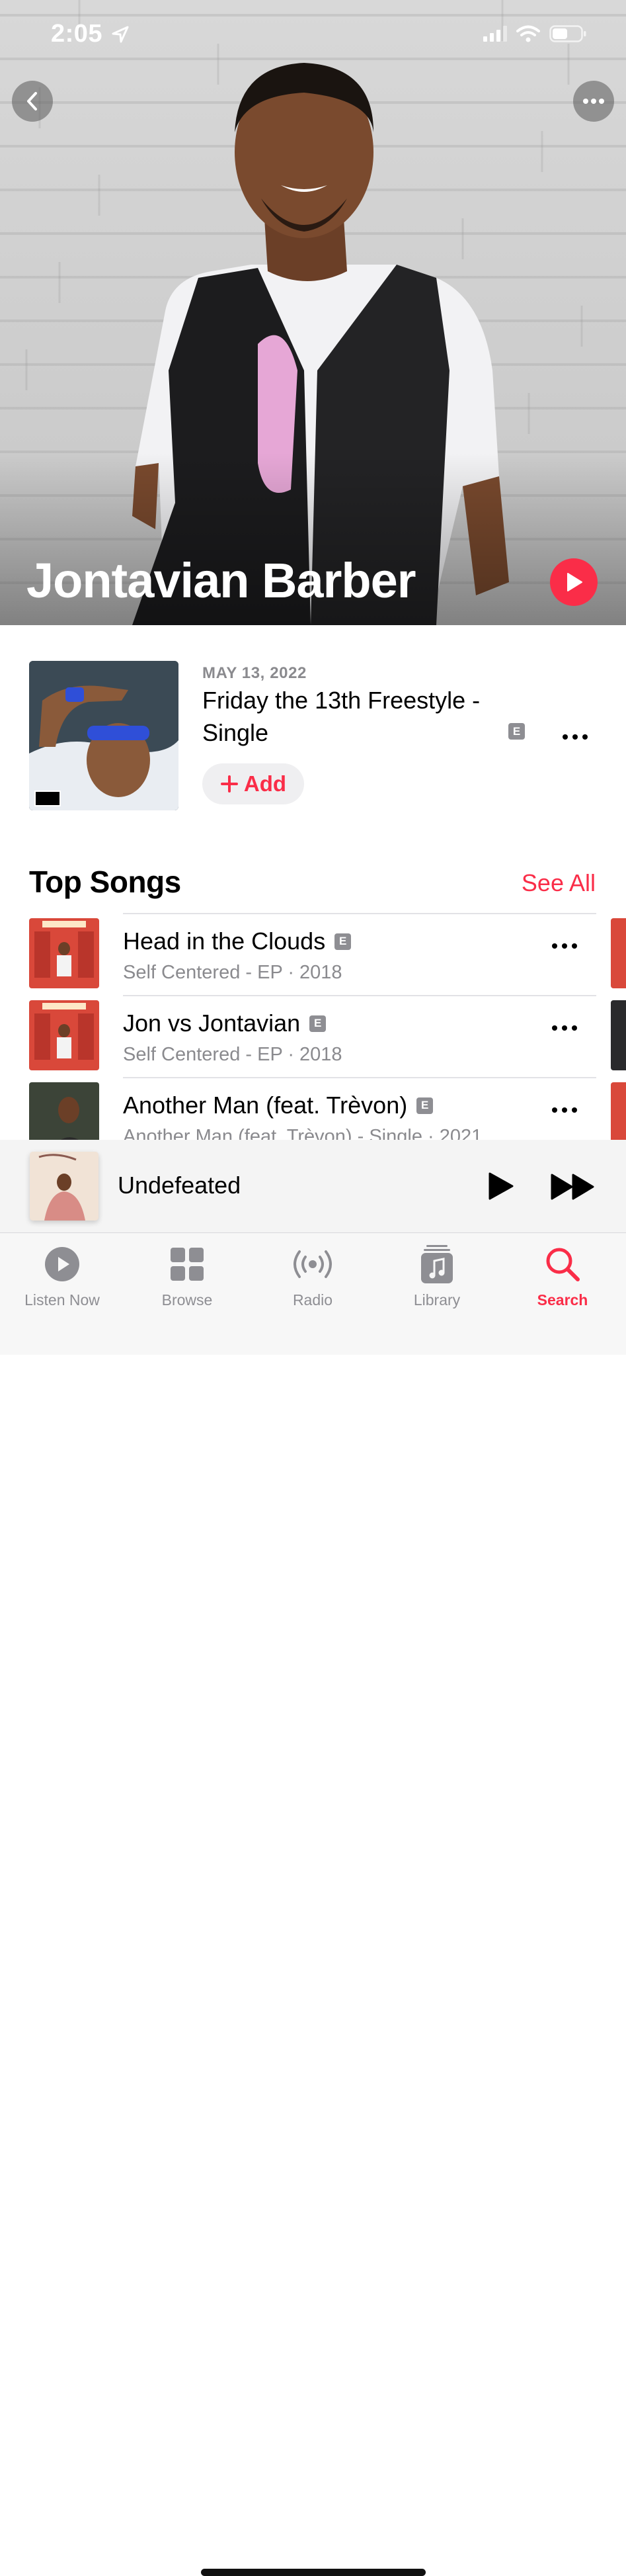  What do you see at coordinates (187, 1300) in the screenshot?
I see `tab-label: Browse` at bounding box center [187, 1300].